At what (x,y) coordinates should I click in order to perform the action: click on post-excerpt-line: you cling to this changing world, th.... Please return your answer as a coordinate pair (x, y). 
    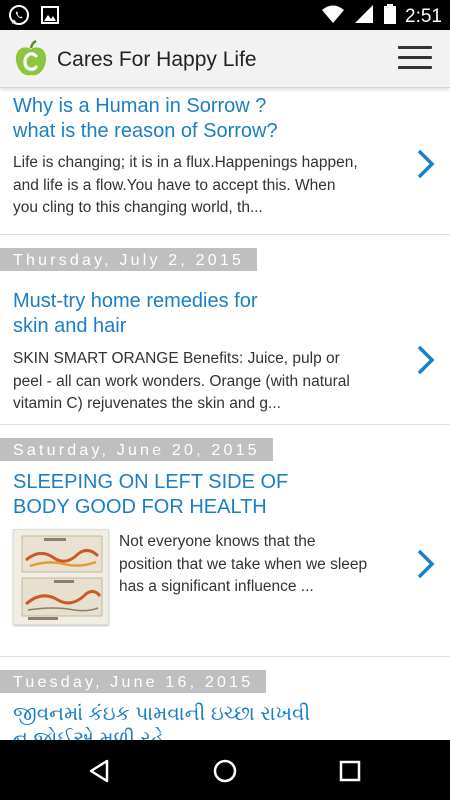
    Looking at the image, I should click on (138, 207).